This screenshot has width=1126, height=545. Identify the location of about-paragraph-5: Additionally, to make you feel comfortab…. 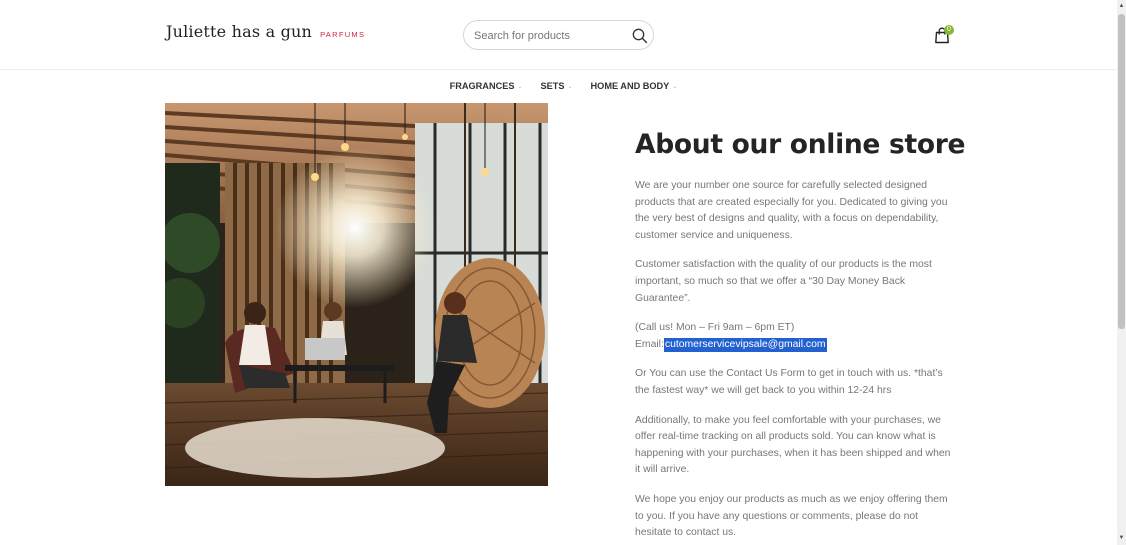
(793, 445).